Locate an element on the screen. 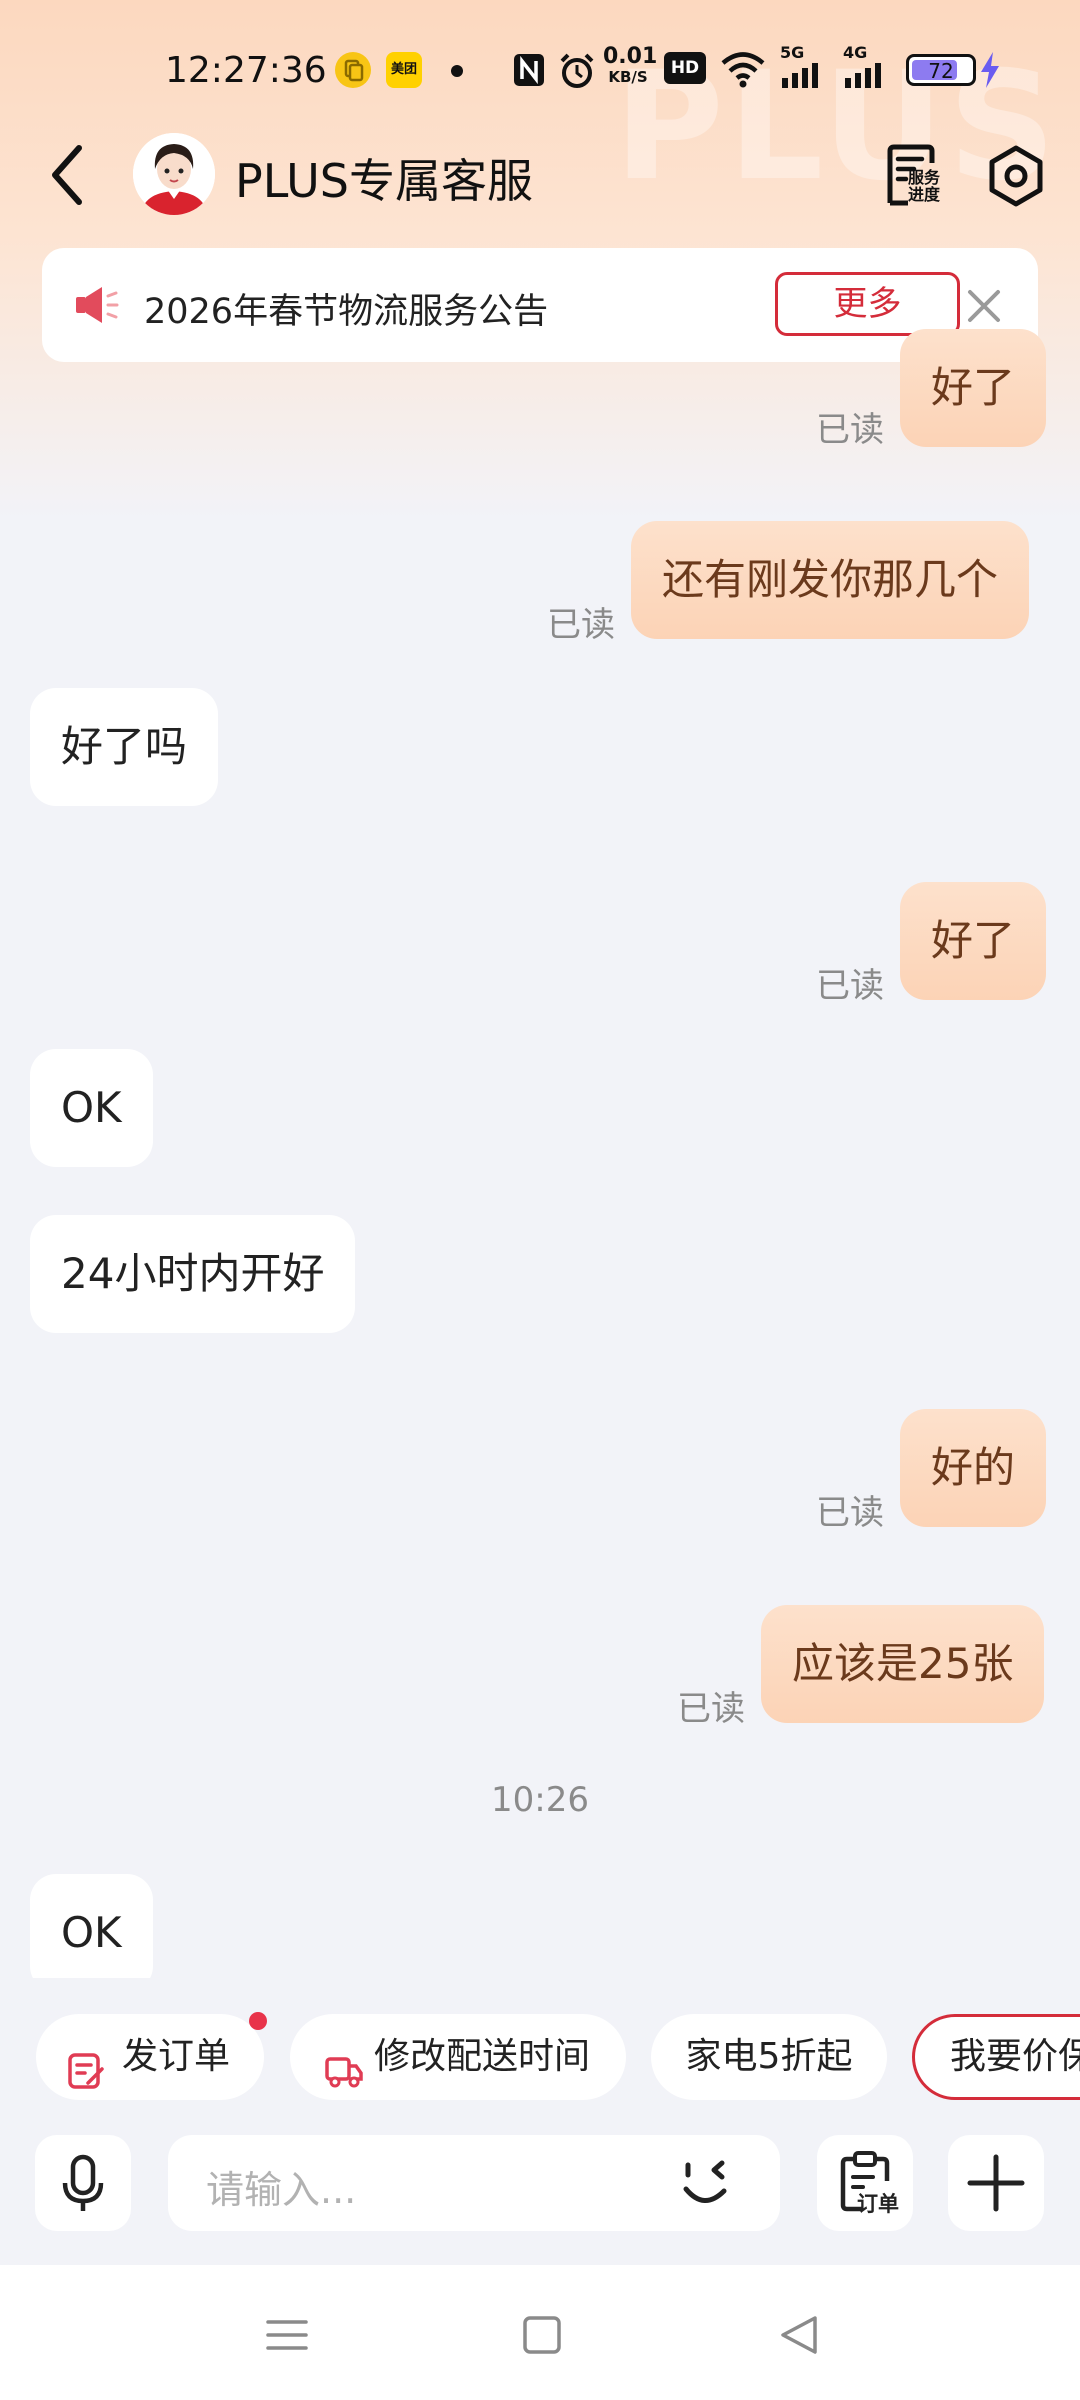  more-button: 更多 is located at coordinates (867, 304).